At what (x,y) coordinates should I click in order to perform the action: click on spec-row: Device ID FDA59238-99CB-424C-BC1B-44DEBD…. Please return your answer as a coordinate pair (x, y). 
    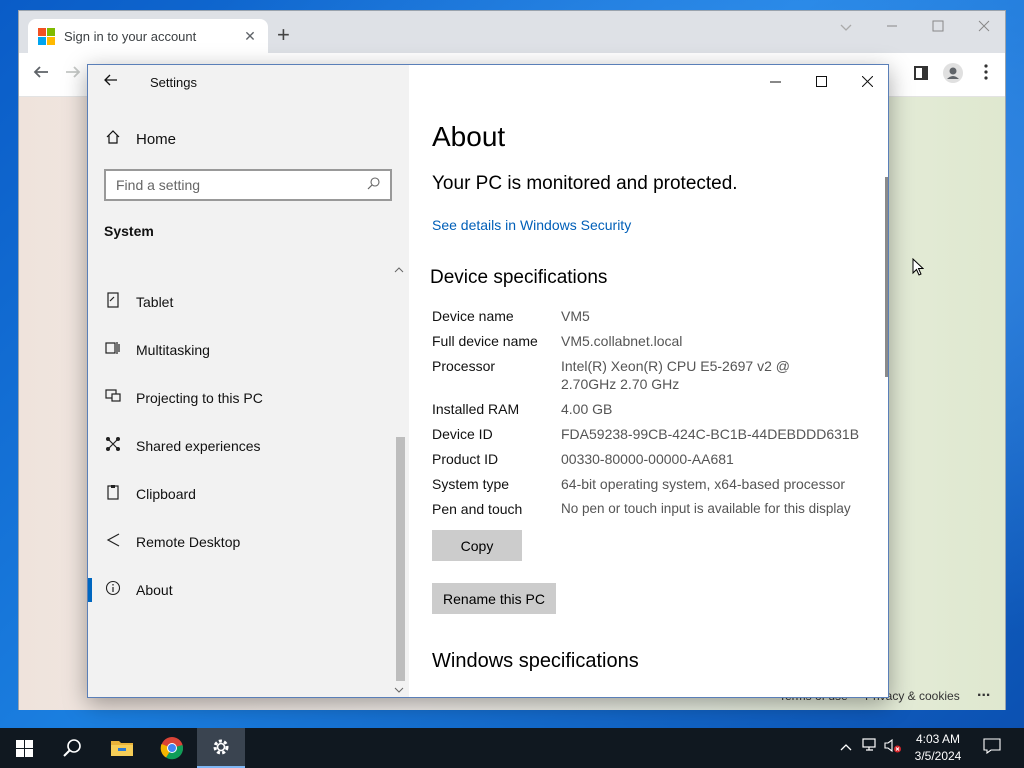
    Looking at the image, I should click on (652, 434).